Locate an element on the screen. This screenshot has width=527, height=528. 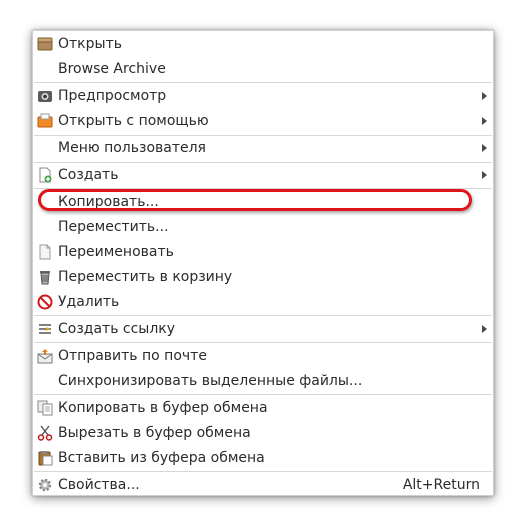
trash-icon is located at coordinates (45, 277).